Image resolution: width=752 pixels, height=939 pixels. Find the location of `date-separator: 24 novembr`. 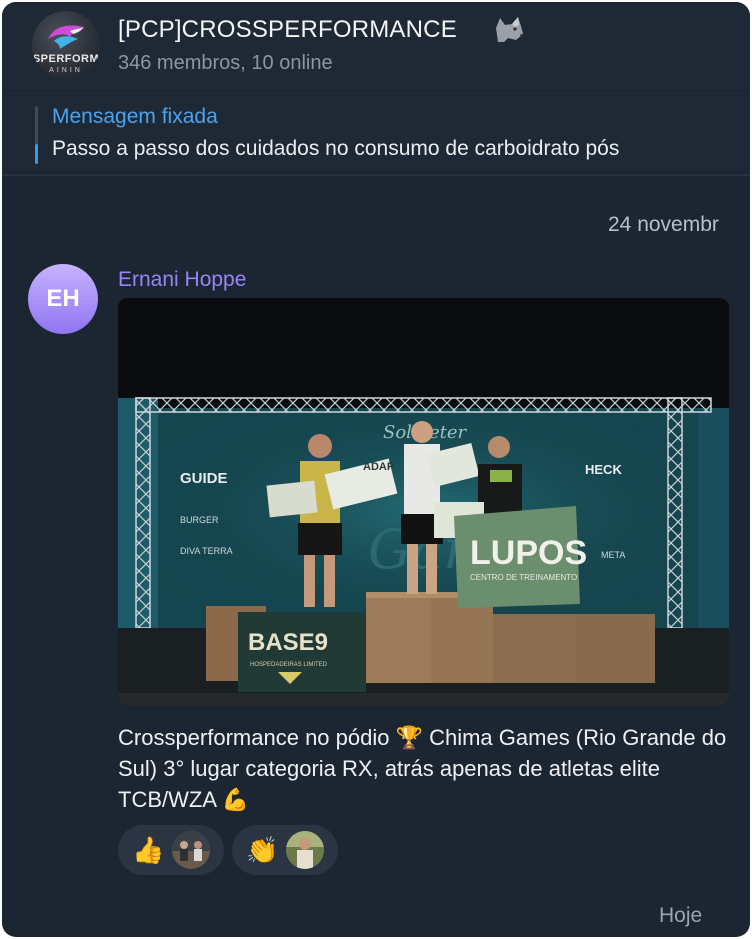

date-separator: 24 novembr is located at coordinates (663, 224).